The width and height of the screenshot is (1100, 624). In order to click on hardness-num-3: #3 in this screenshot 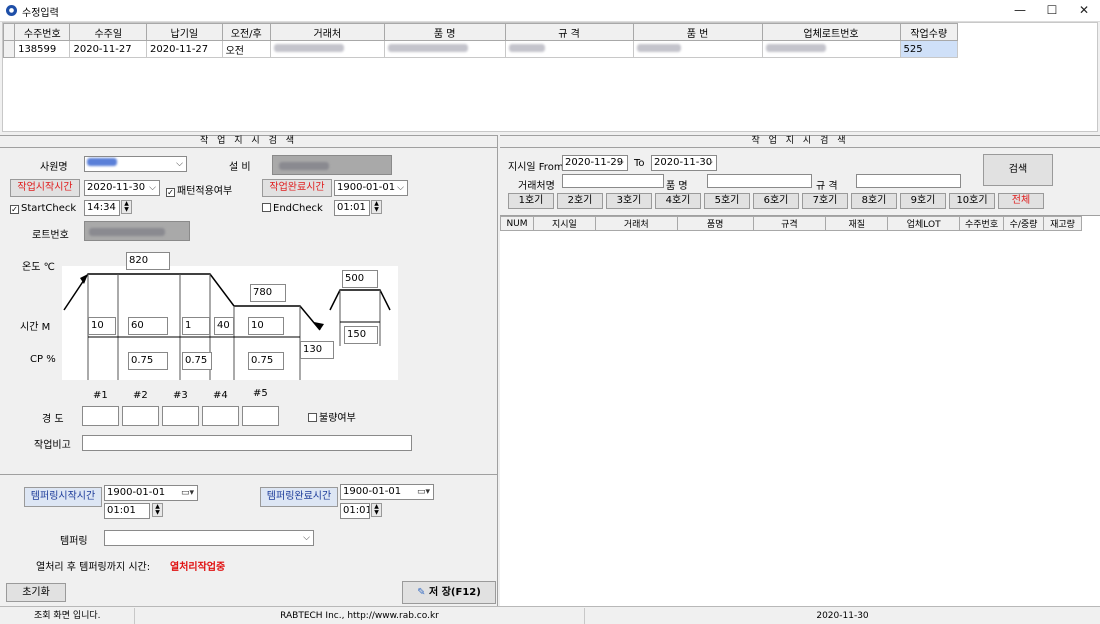, I will do `click(180, 395)`.